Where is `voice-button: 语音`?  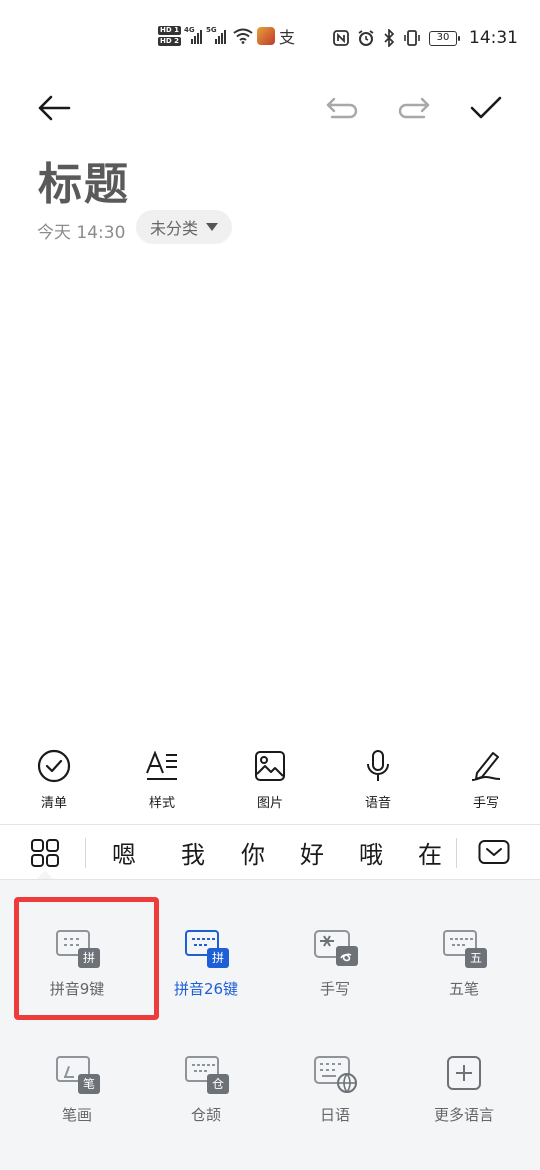 voice-button: 语音 is located at coordinates (378, 779).